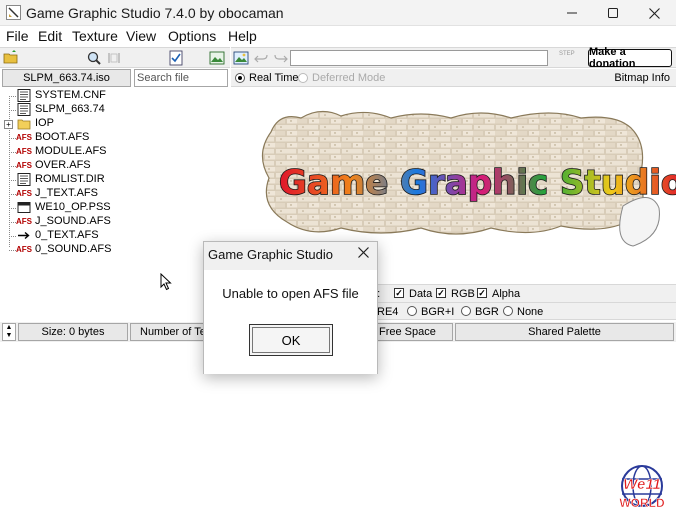 Image resolution: width=676 pixels, height=515 pixels. I want to click on donate-button: Make a donation, so click(630, 58).